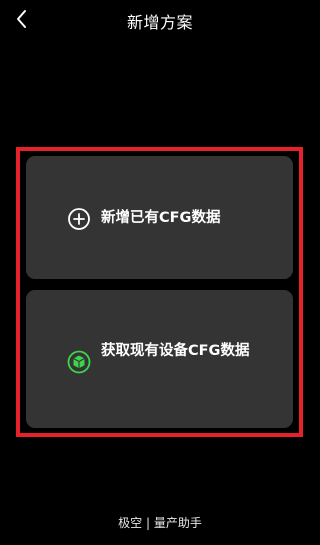 Image resolution: width=320 pixels, height=545 pixels. I want to click on box-download-icon, so click(79, 362).